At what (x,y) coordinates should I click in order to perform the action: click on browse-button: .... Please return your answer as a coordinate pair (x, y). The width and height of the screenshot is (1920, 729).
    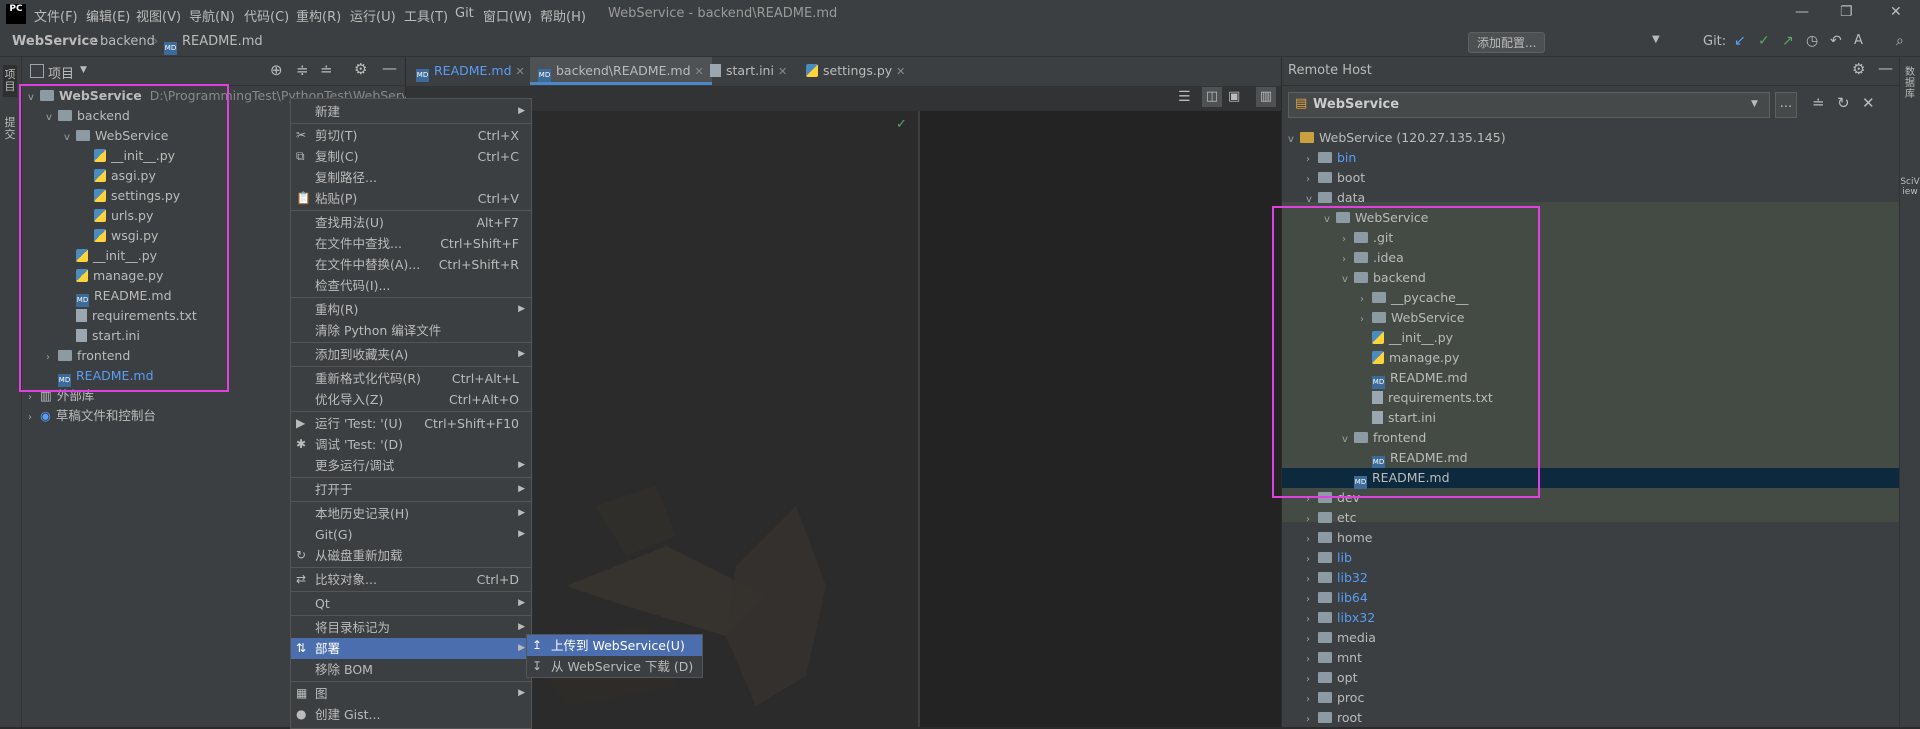
    Looking at the image, I should click on (1786, 105).